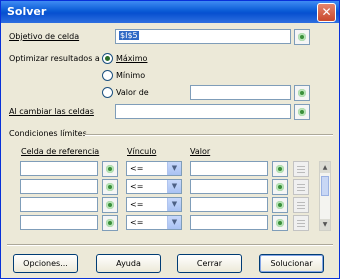 Image resolution: width=340 pixels, height=279 pixels. What do you see at coordinates (154, 204) in the screenshot?
I see `constraint-operator-3: <= ▼` at bounding box center [154, 204].